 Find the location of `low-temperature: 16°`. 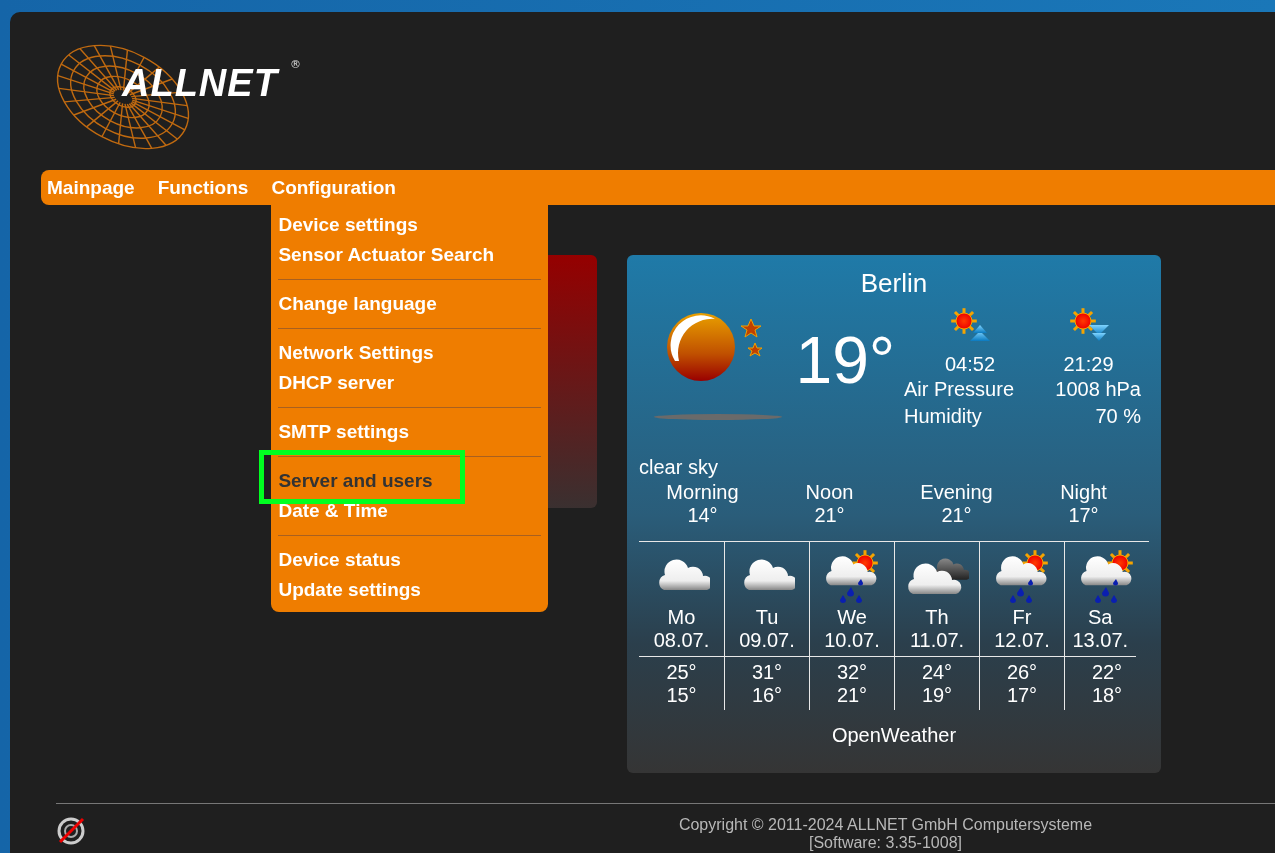

low-temperature: 16° is located at coordinates (767, 695).